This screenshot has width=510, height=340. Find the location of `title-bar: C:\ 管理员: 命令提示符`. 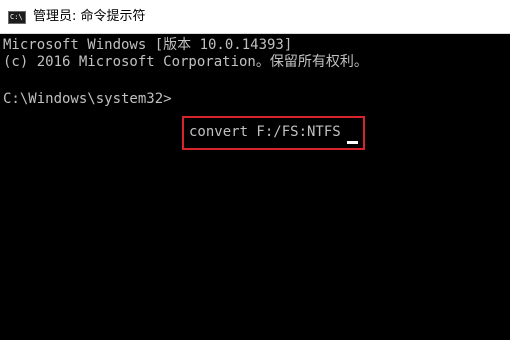

title-bar: C:\ 管理员: 命令提示符 is located at coordinates (255, 17).